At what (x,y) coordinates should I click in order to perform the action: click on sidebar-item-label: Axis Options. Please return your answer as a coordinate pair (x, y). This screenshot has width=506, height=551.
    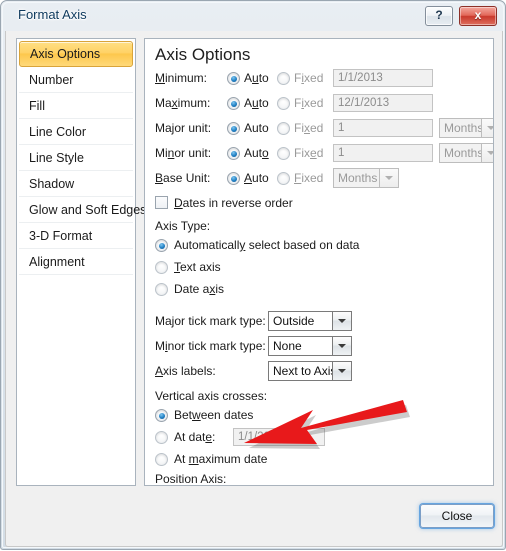
    Looking at the image, I should click on (65, 54).